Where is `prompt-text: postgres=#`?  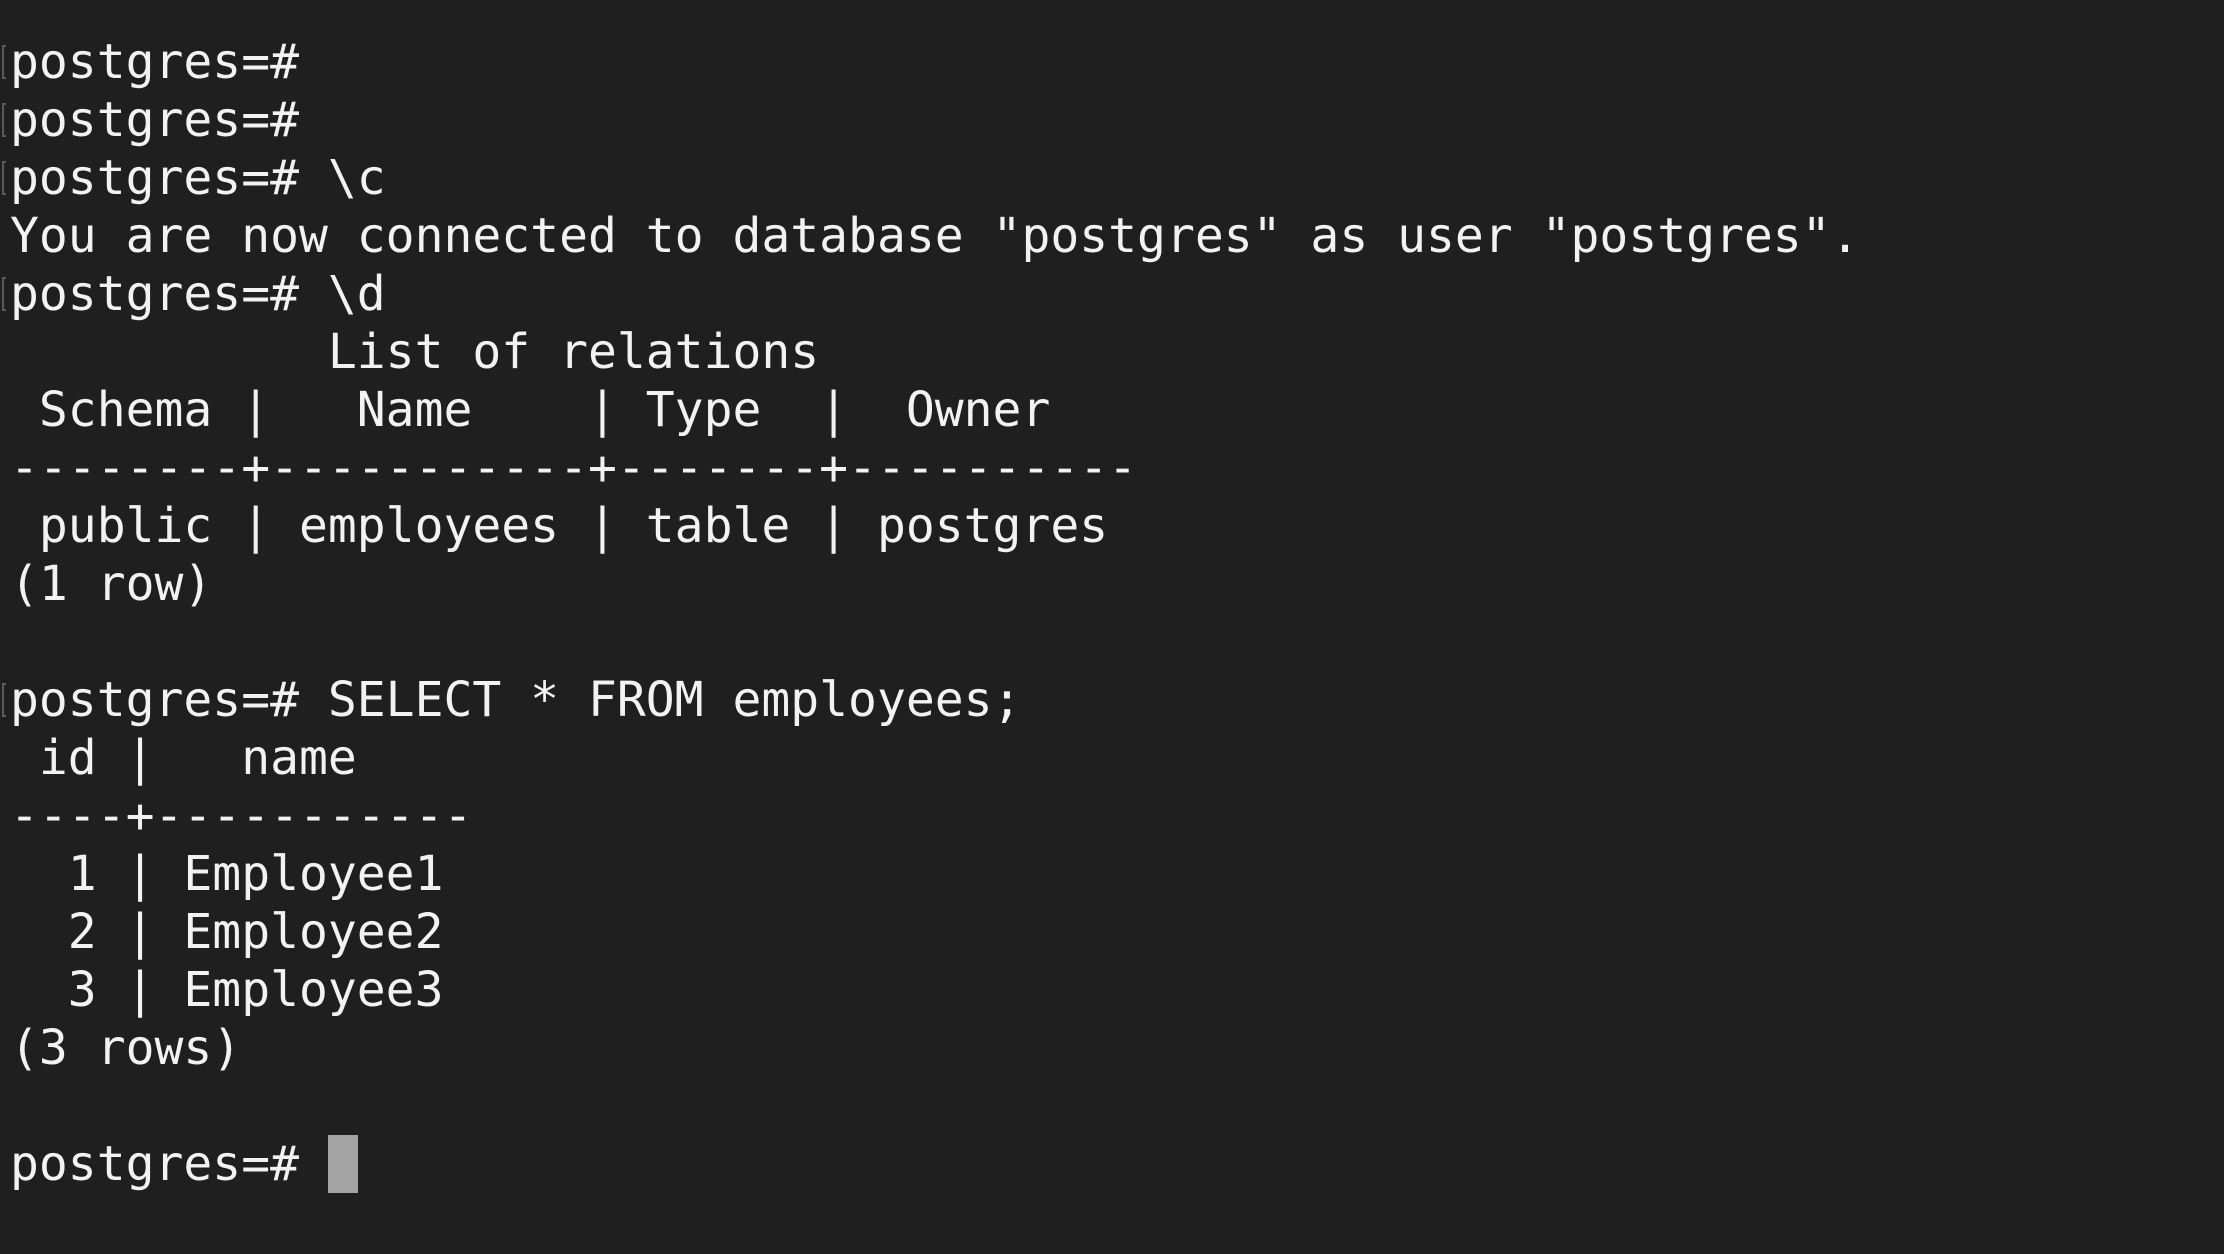 prompt-text: postgres=# is located at coordinates (154, 1164).